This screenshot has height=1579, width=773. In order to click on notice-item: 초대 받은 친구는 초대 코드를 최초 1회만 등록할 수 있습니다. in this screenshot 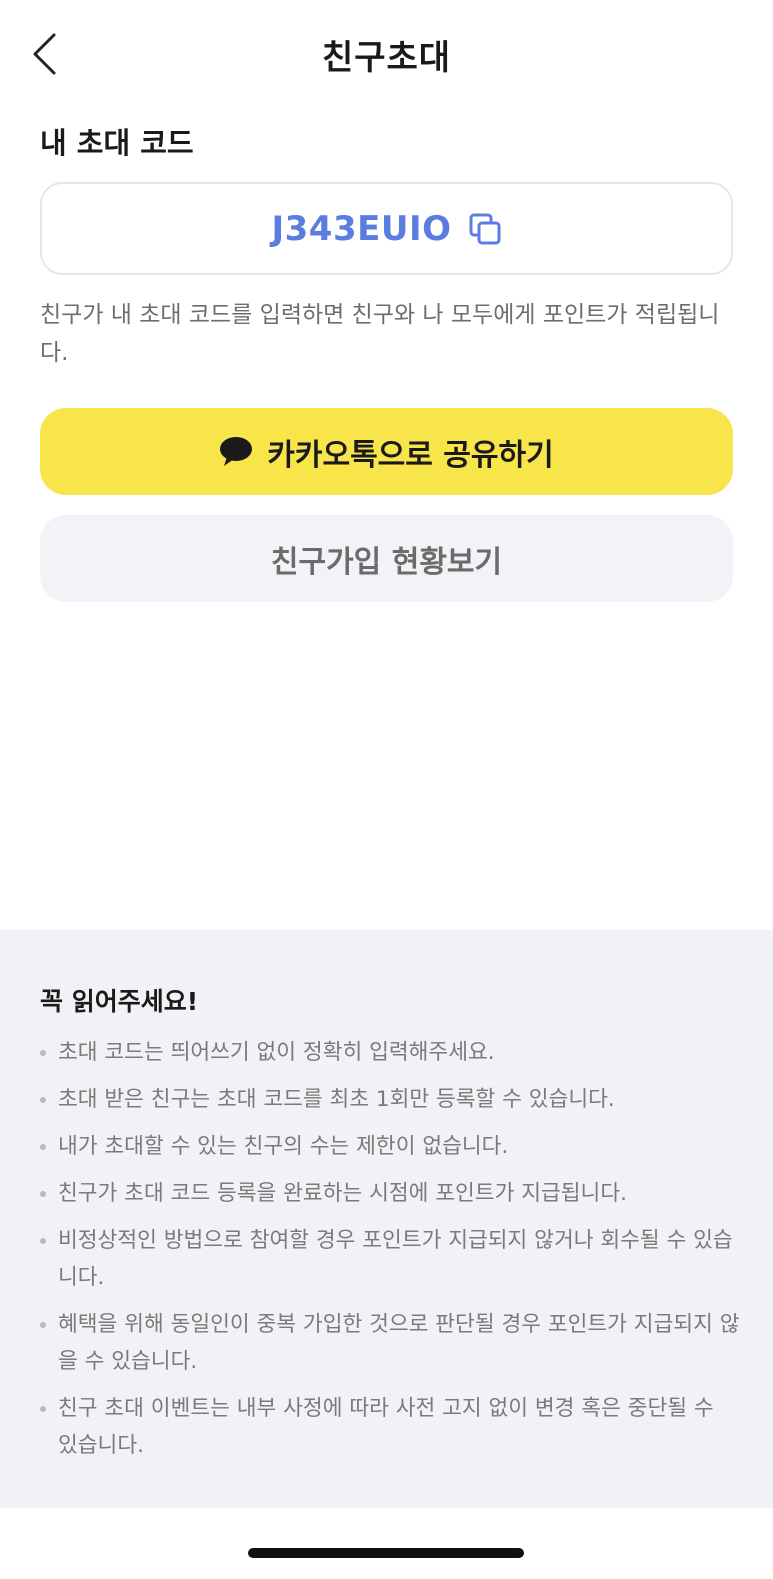, I will do `click(390, 1099)`.